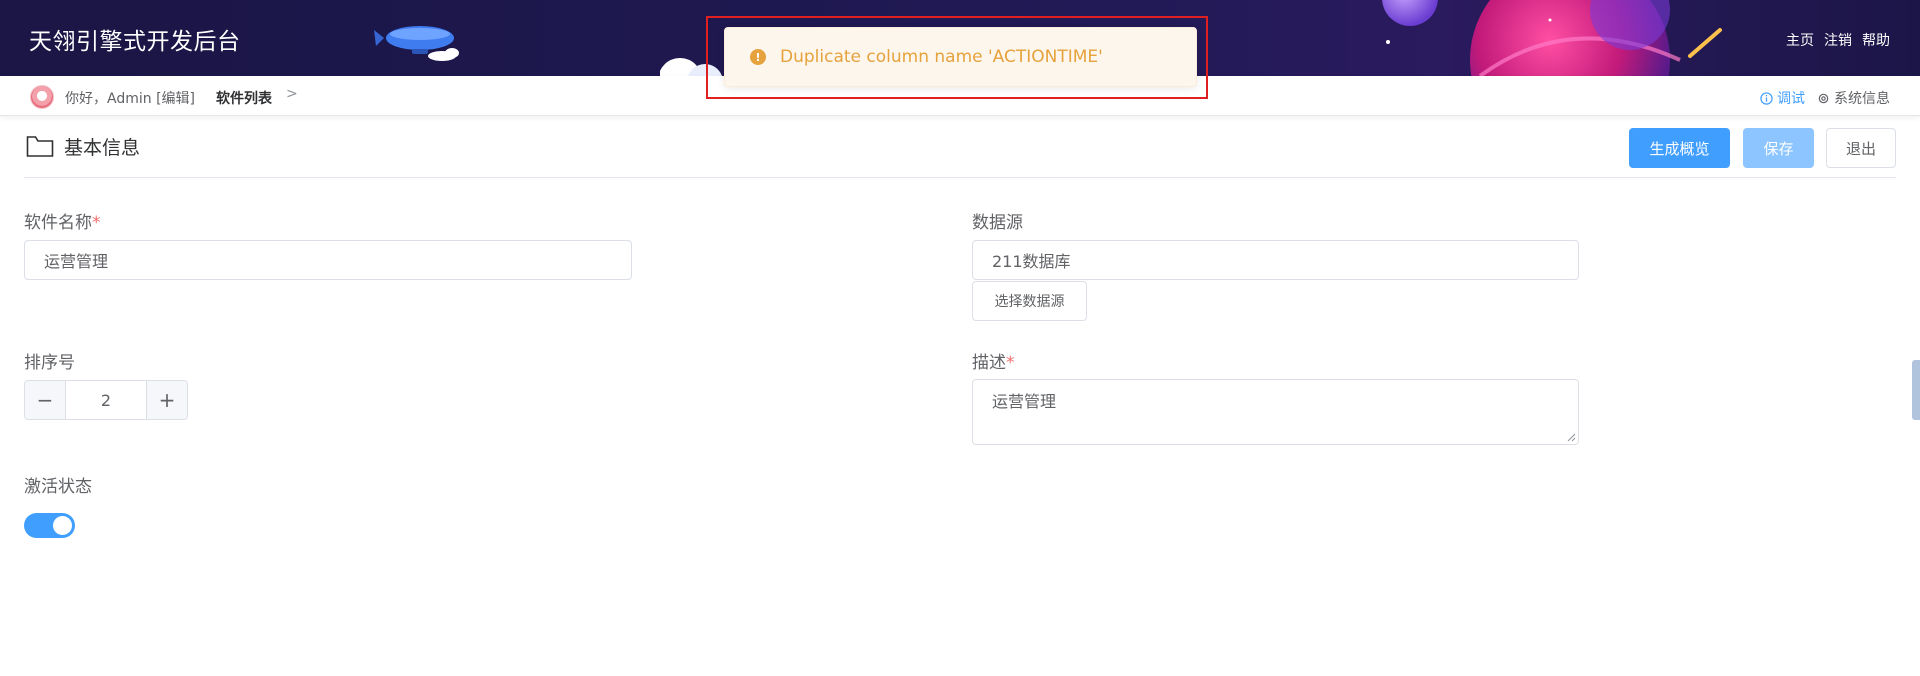  What do you see at coordinates (135, 42) in the screenshot?
I see `app-title: 天翎引擎式开发后台` at bounding box center [135, 42].